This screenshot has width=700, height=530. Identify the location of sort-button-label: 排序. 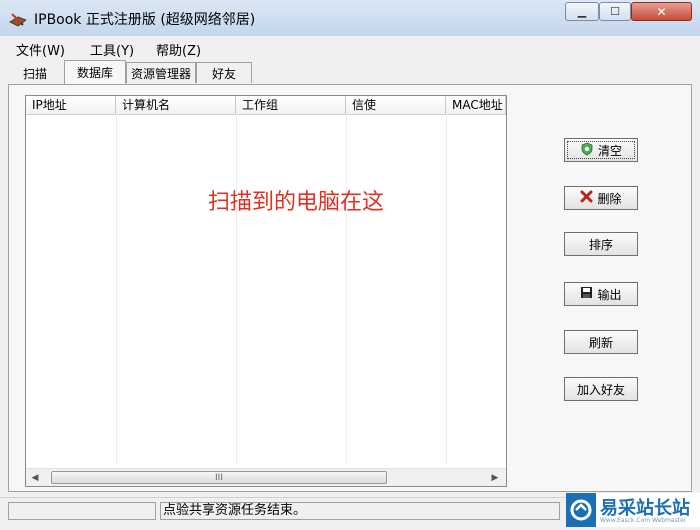
(600, 244).